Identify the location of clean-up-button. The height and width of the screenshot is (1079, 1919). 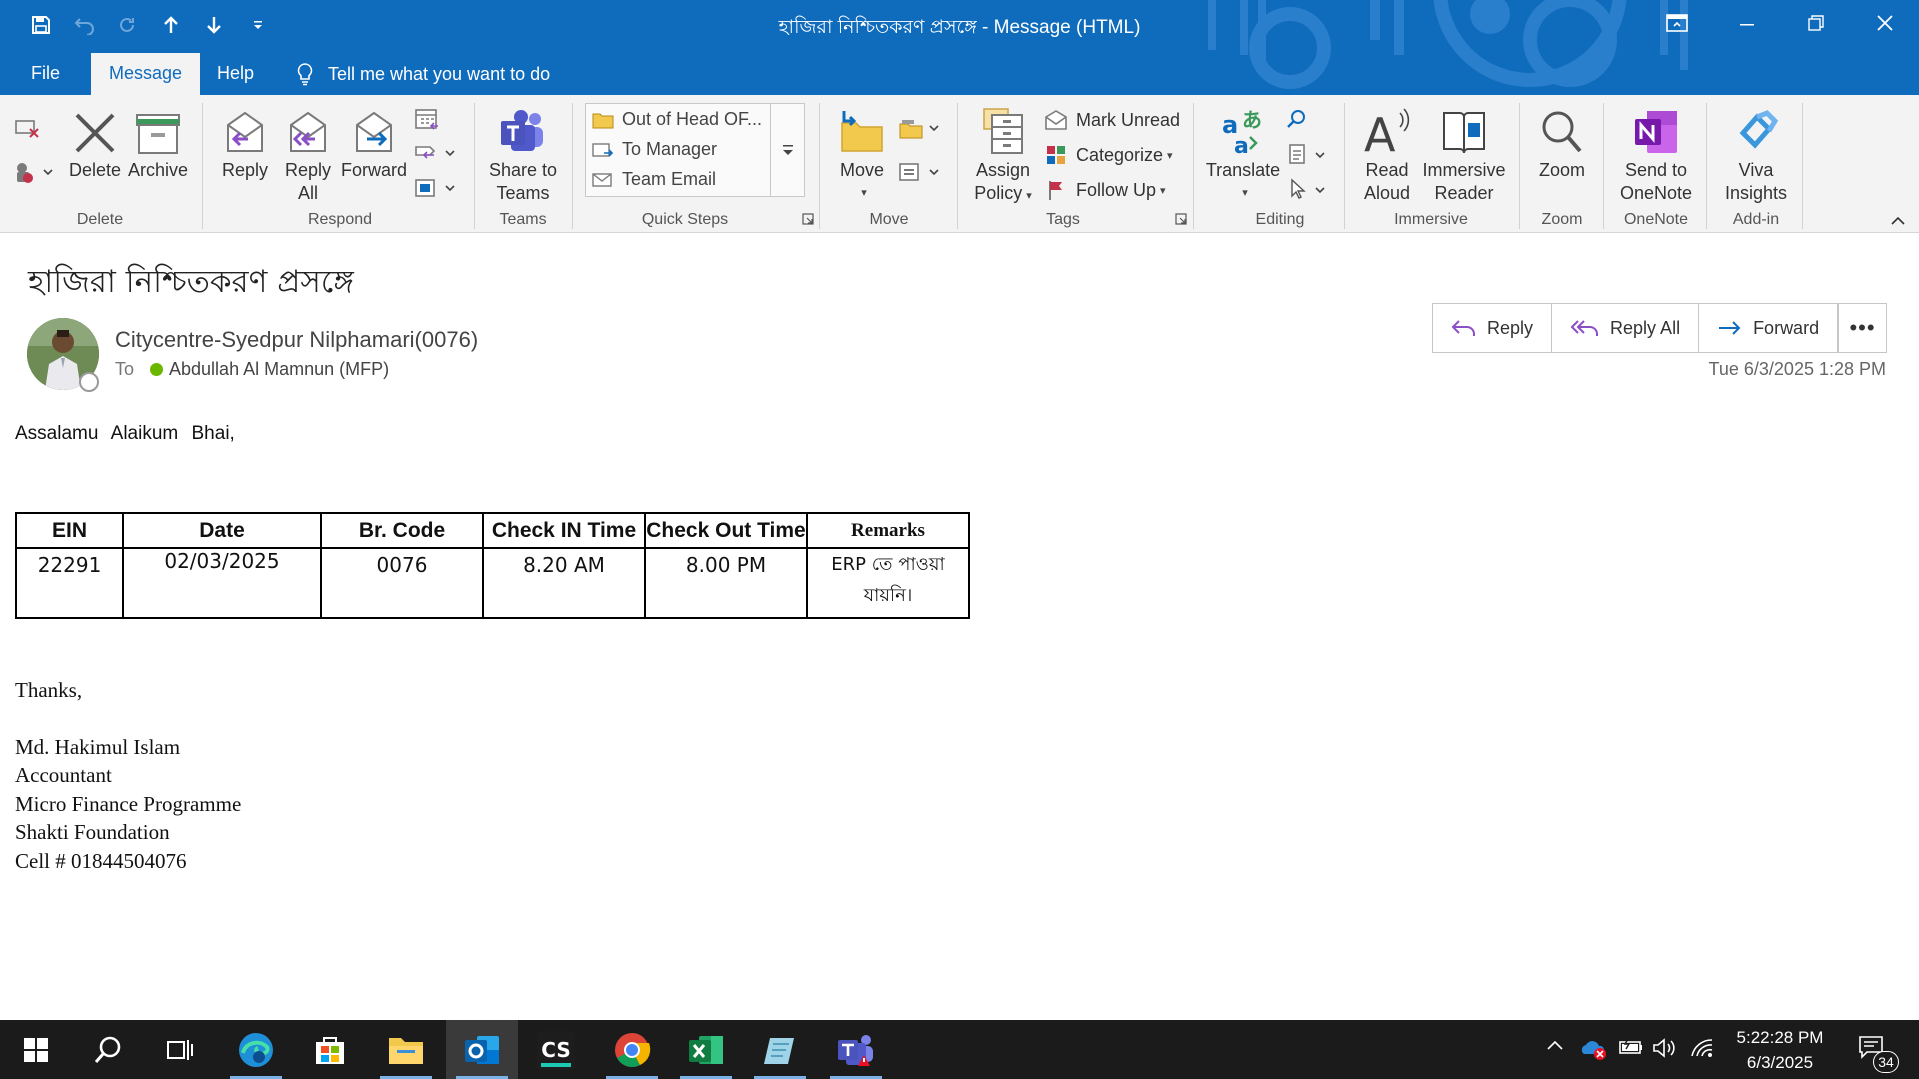
(34, 172).